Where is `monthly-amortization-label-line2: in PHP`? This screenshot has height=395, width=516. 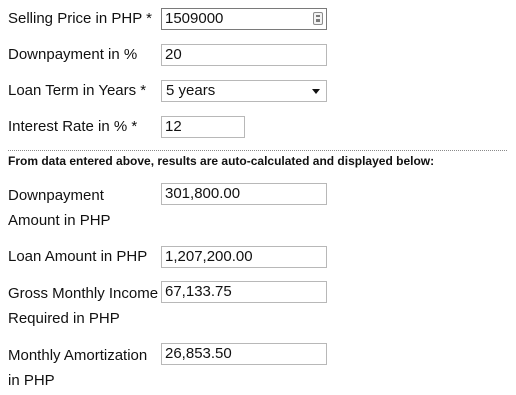
monthly-amortization-label-line2: in PHP is located at coordinates (31, 380).